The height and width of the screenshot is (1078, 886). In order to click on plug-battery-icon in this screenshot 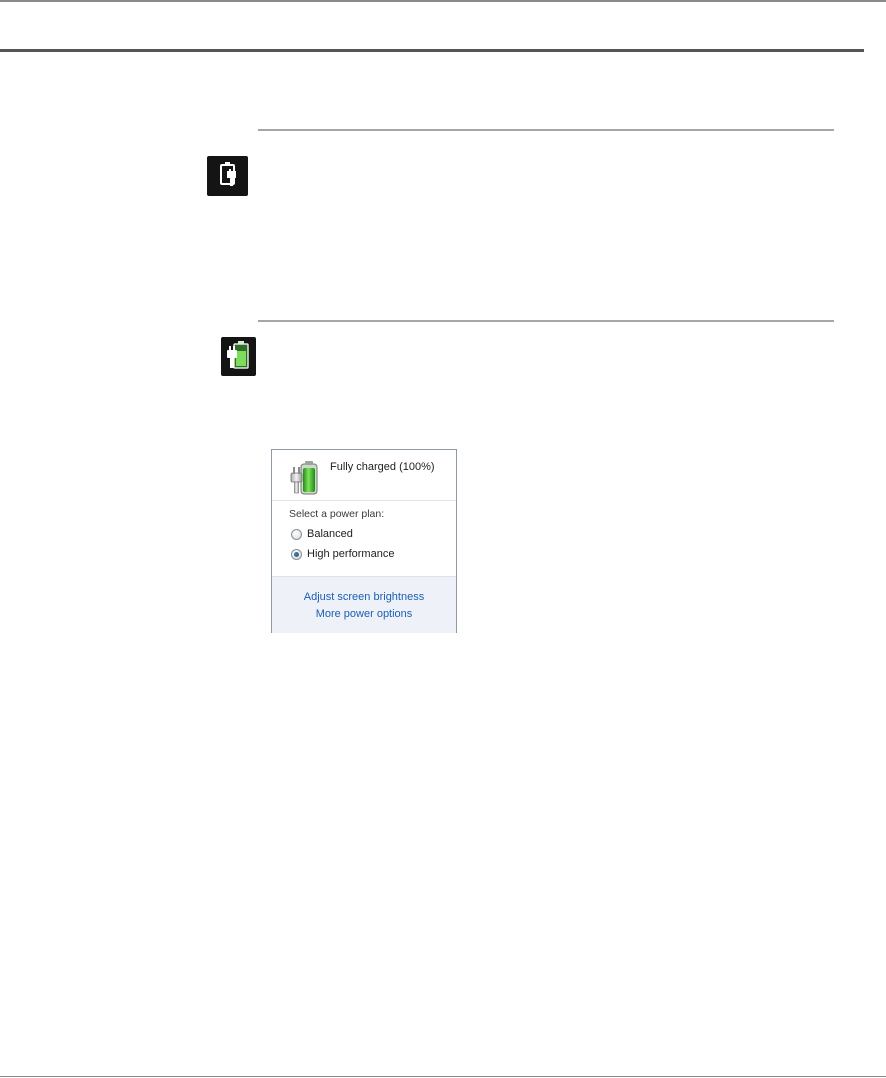, I will do `click(227, 176)`.